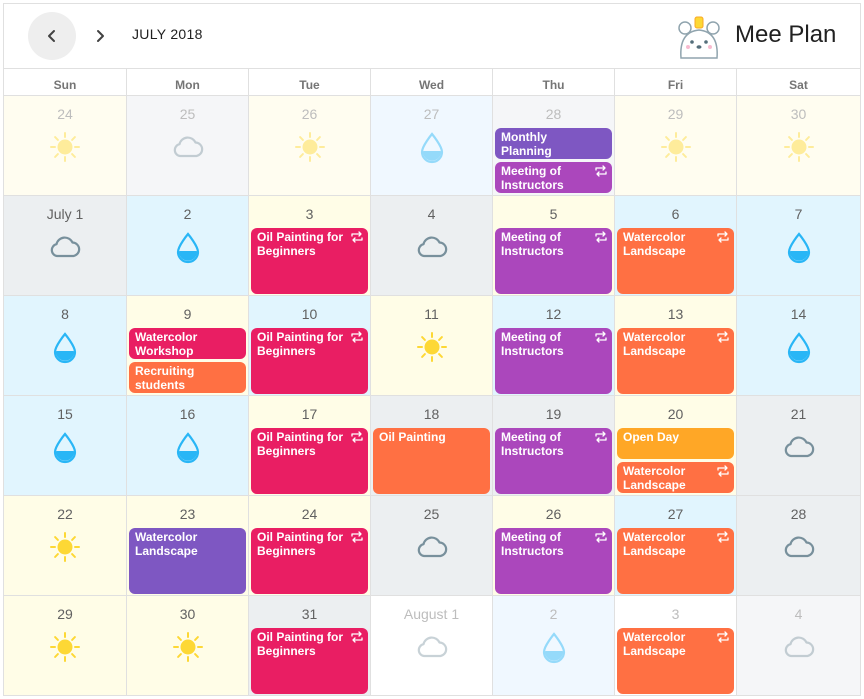 Image resolution: width=864 pixels, height=699 pixels. I want to click on day-cell: 27, so click(431, 145).